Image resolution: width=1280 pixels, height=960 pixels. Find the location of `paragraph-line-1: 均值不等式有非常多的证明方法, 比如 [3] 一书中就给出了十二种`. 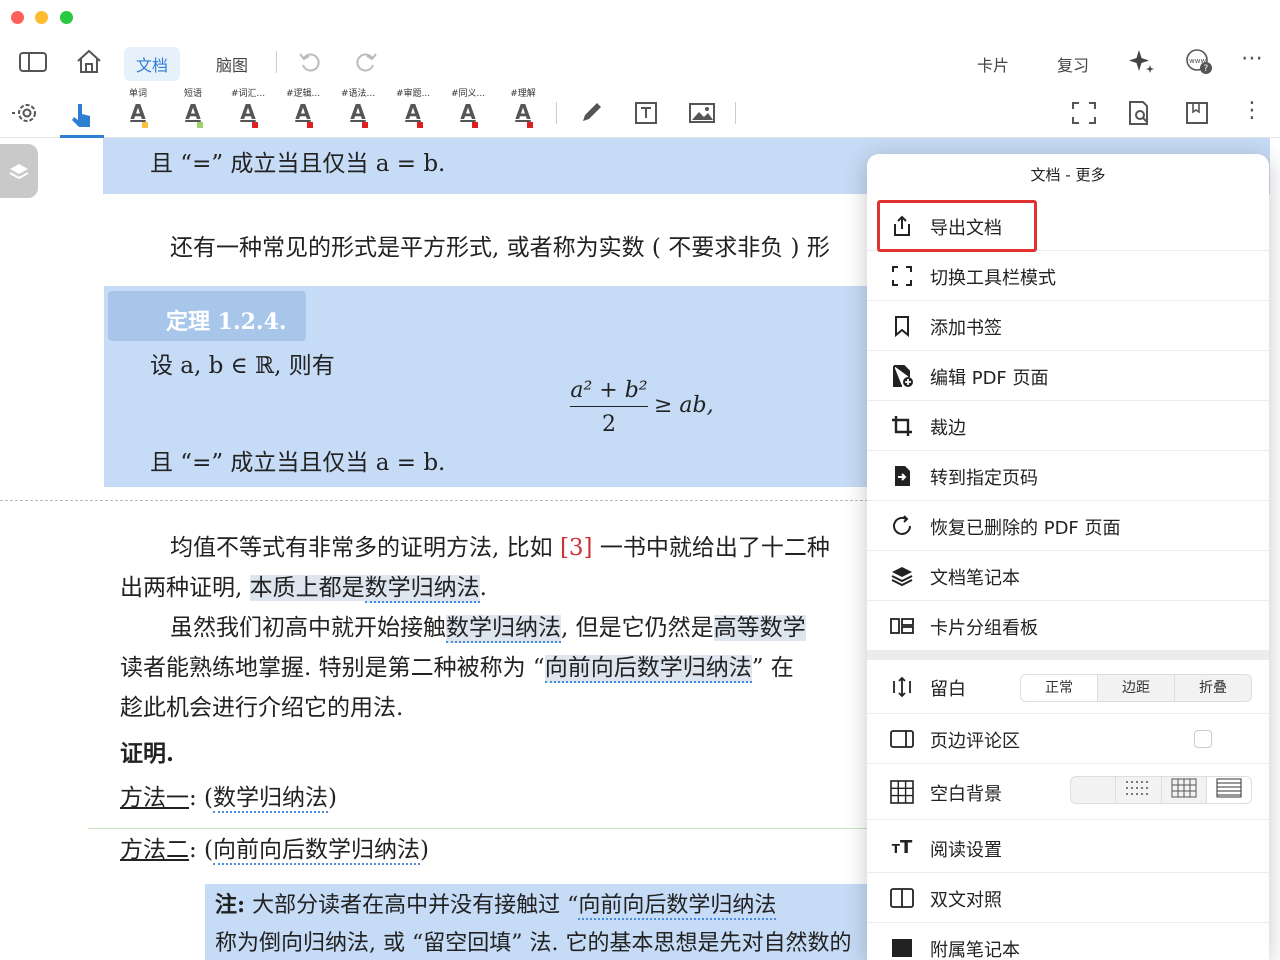

paragraph-line-1: 均值不等式有非常多的证明方法, 比如 [3] 一书中就给出了十二种 is located at coordinates (500, 548).